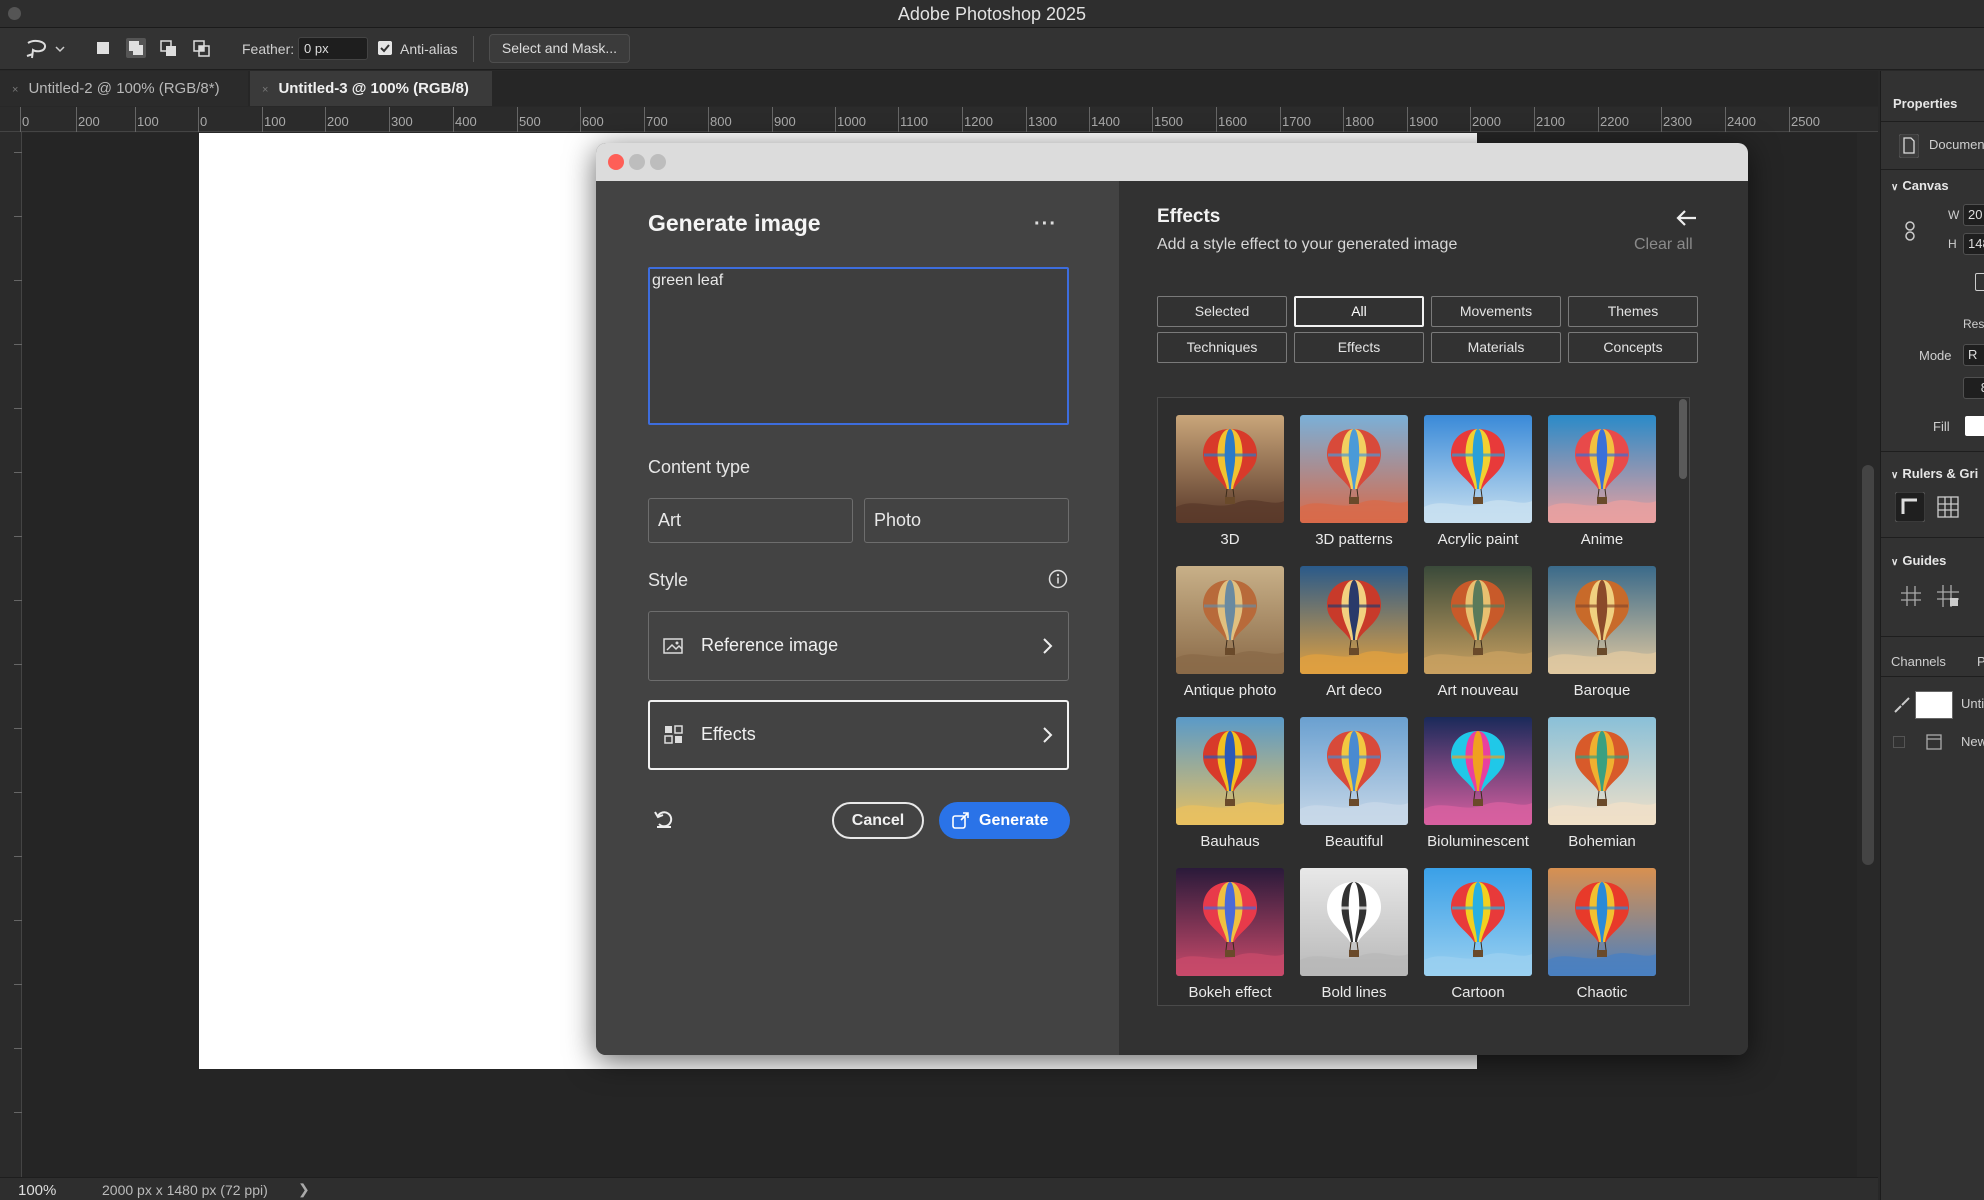  What do you see at coordinates (616, 162) in the screenshot?
I see `dialog-close-button` at bounding box center [616, 162].